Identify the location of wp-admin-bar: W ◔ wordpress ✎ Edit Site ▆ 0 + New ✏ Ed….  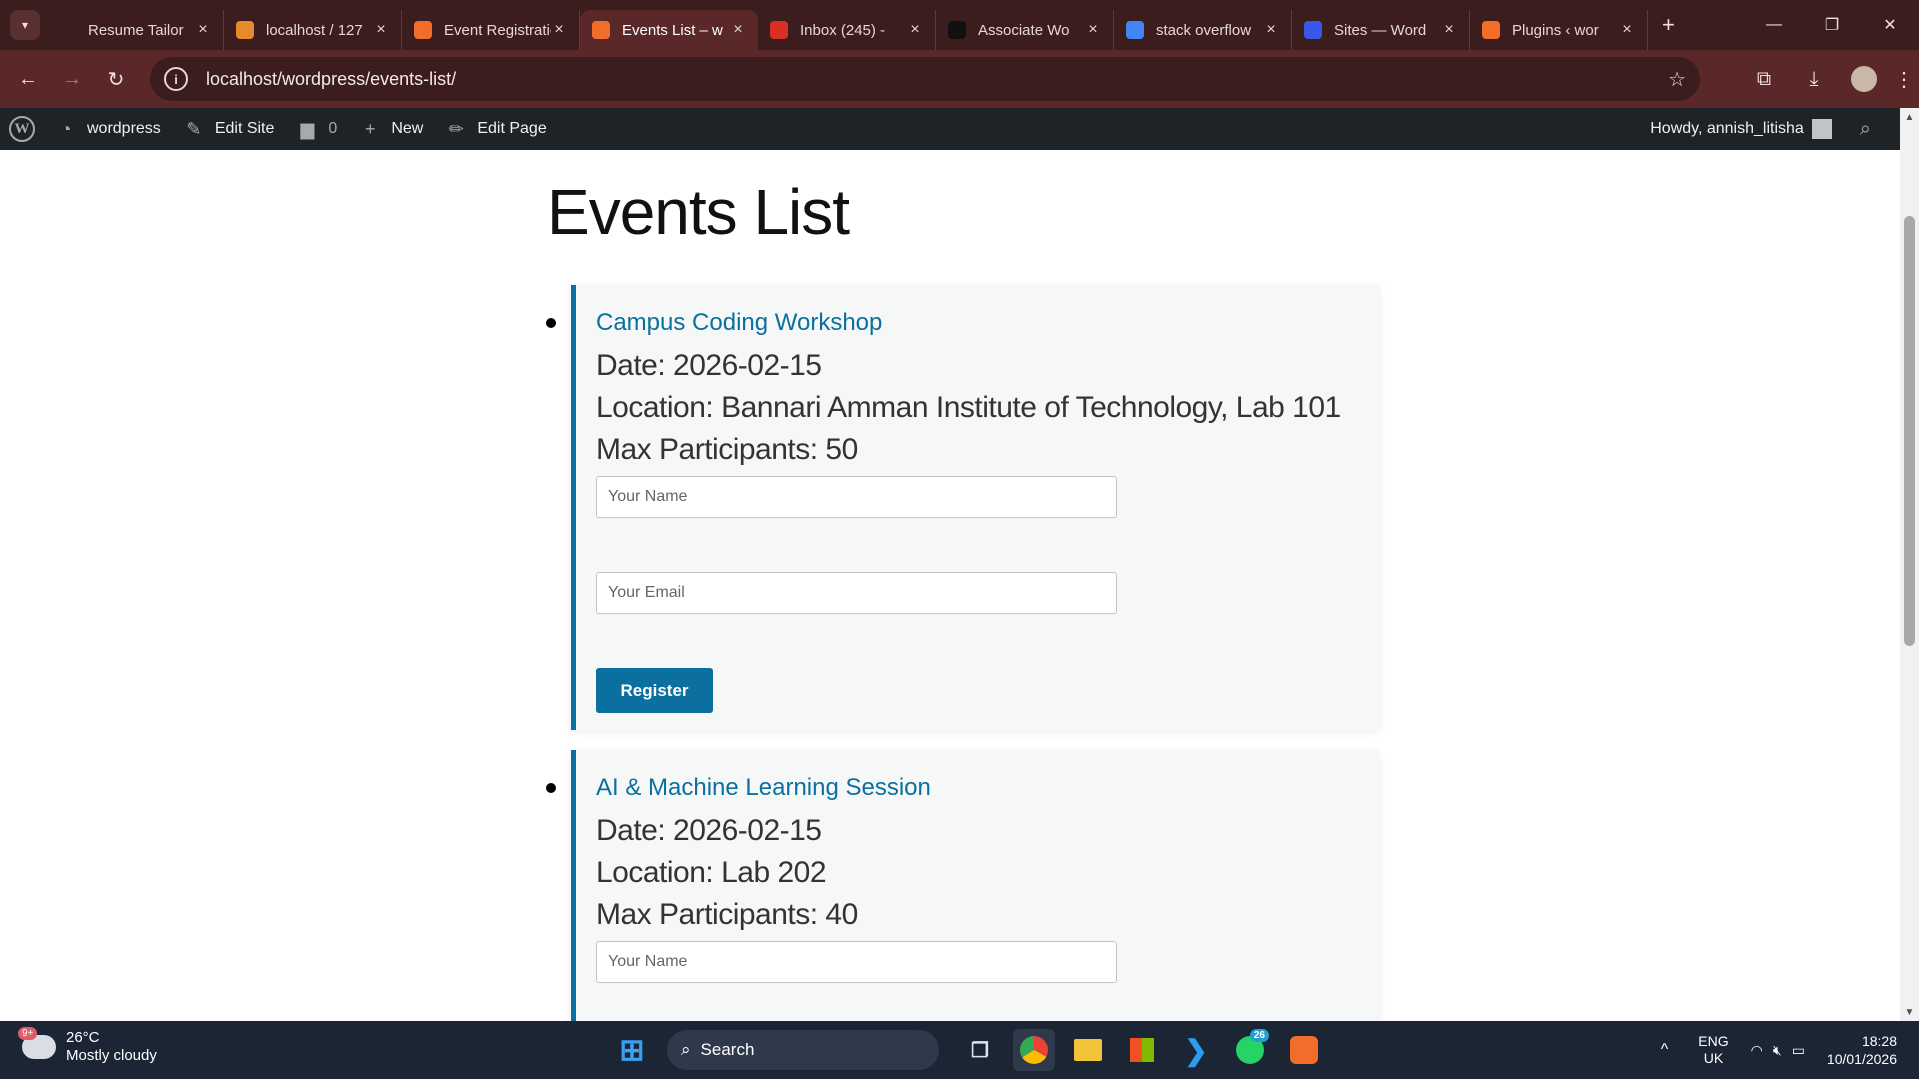
(959, 129).